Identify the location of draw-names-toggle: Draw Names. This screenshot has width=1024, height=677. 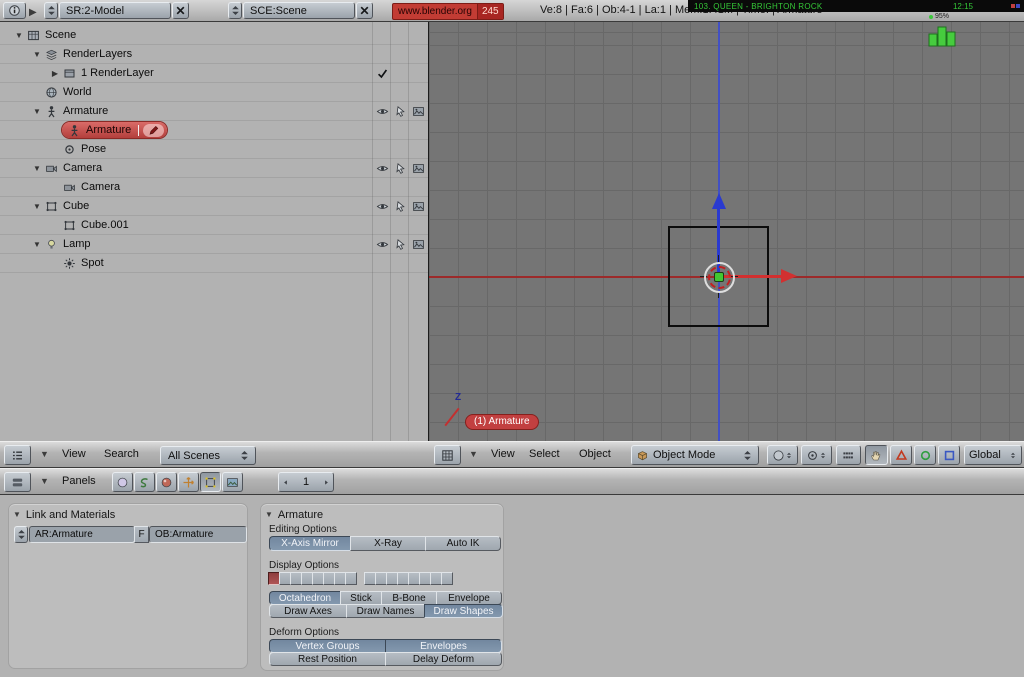
(385, 611).